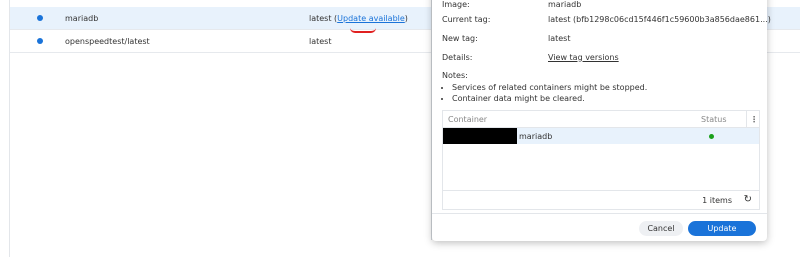 The width and height of the screenshot is (800, 257). I want to click on update-available-link: Update available, so click(371, 18).